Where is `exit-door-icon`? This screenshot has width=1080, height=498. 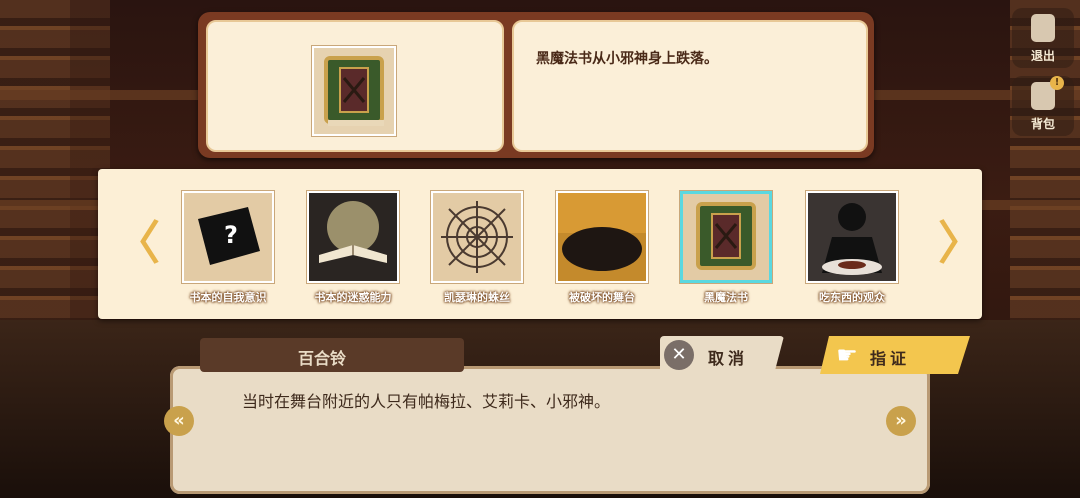 exit-door-icon is located at coordinates (1043, 28).